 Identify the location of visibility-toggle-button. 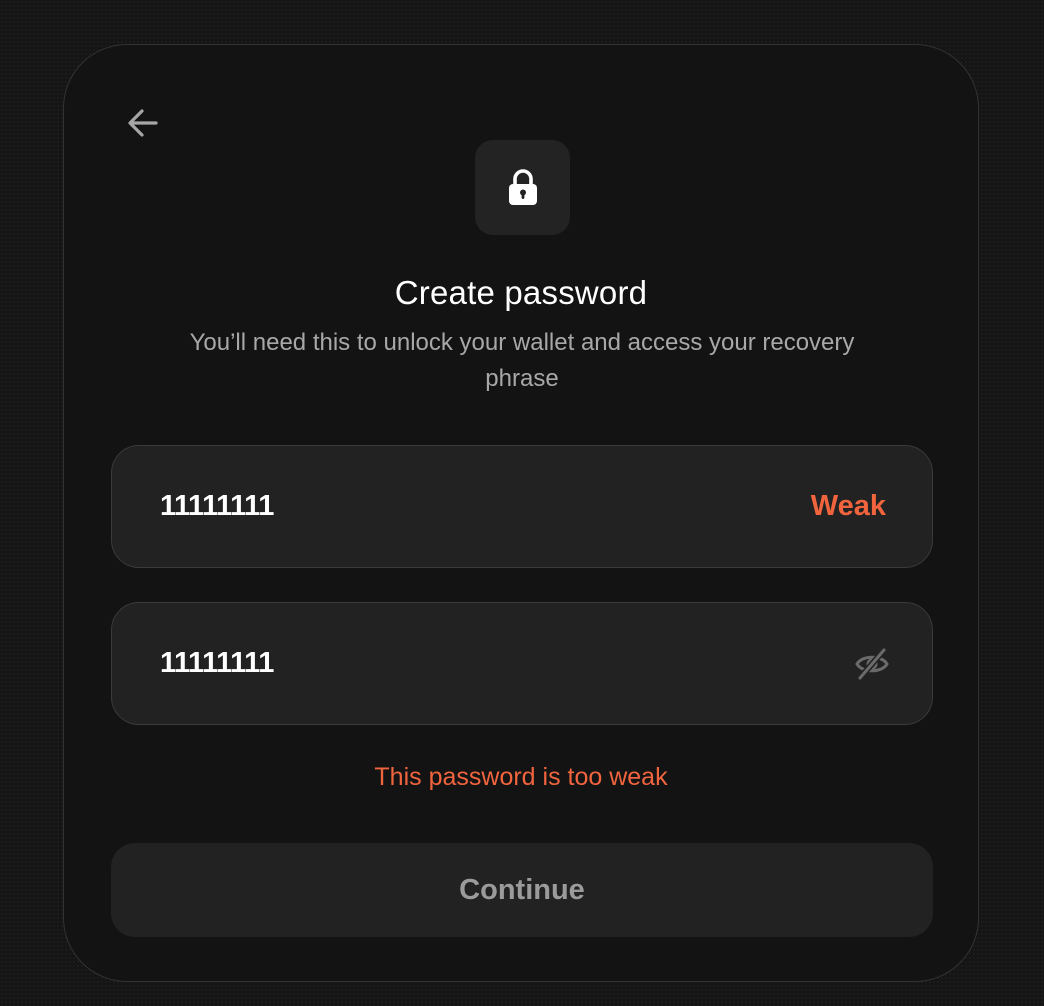
(872, 664).